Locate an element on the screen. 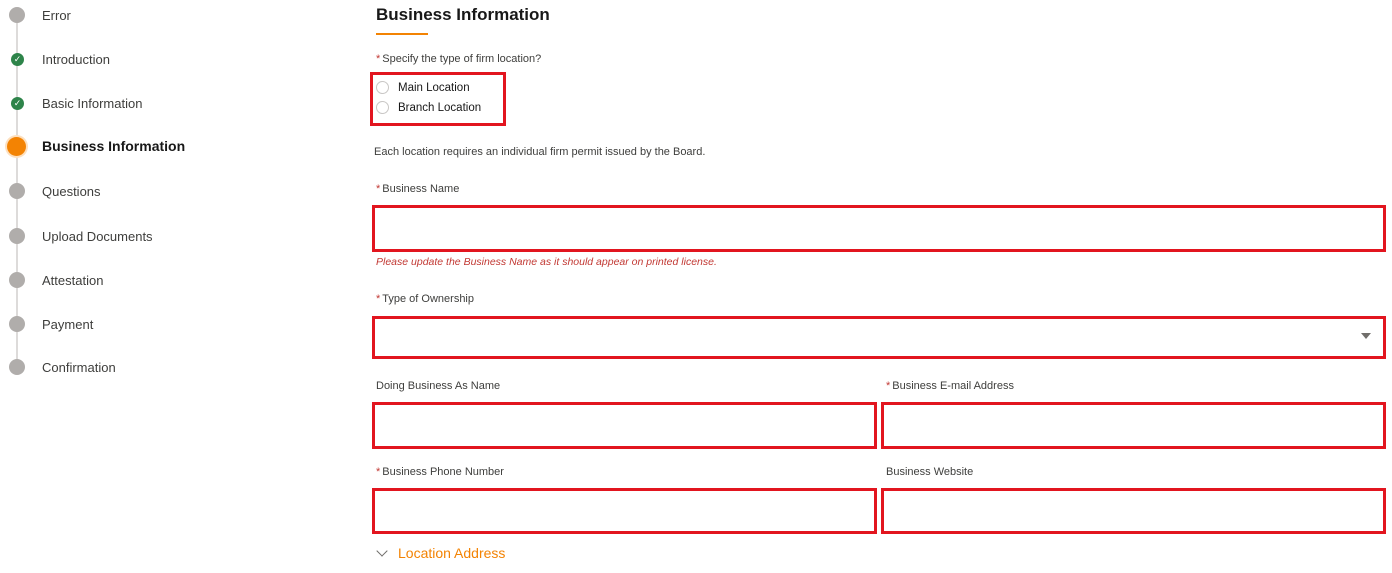  business-name-label: * Business Name is located at coordinates (417, 189).